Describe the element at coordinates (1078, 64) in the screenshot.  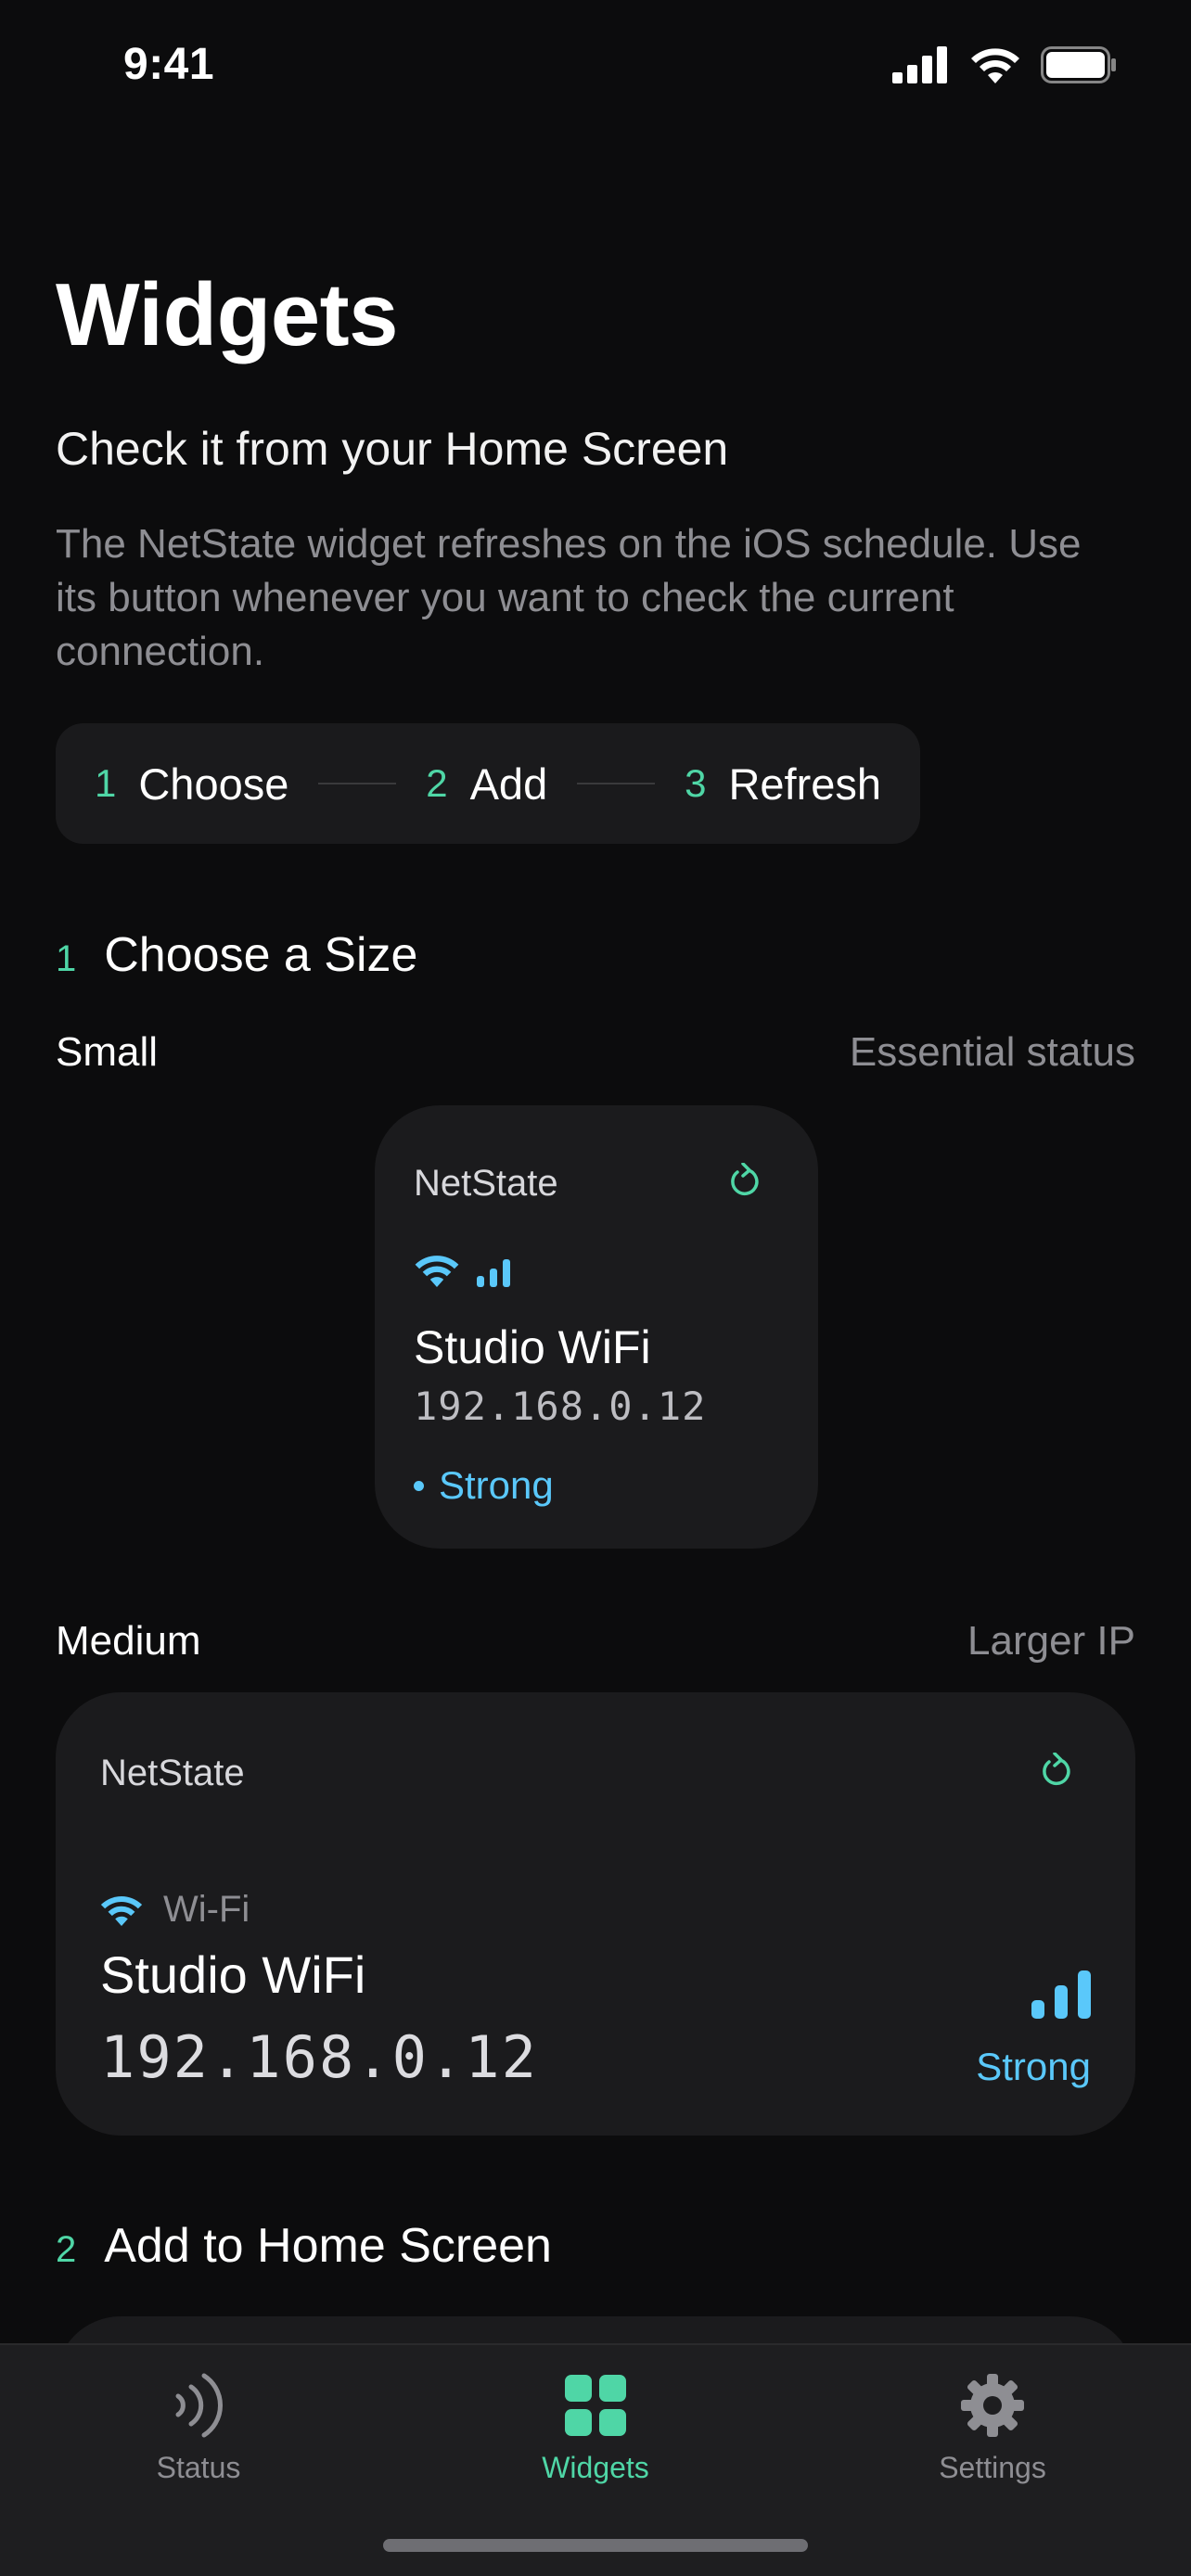
I see `battery-icon` at that location.